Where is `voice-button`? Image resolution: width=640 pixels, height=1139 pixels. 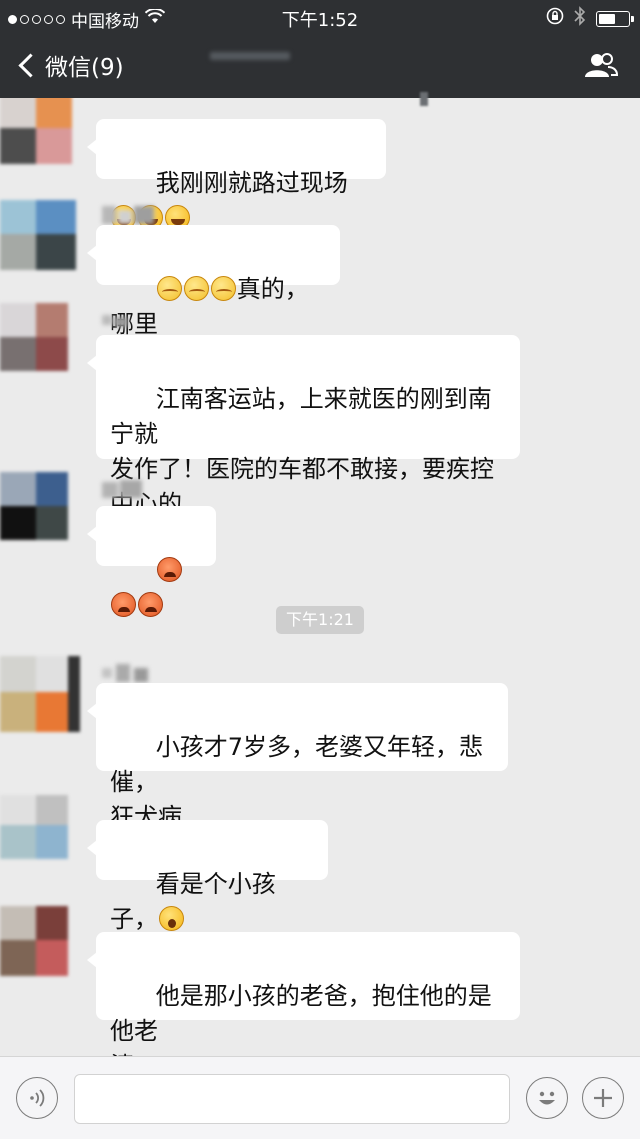 voice-button is located at coordinates (37, 1098).